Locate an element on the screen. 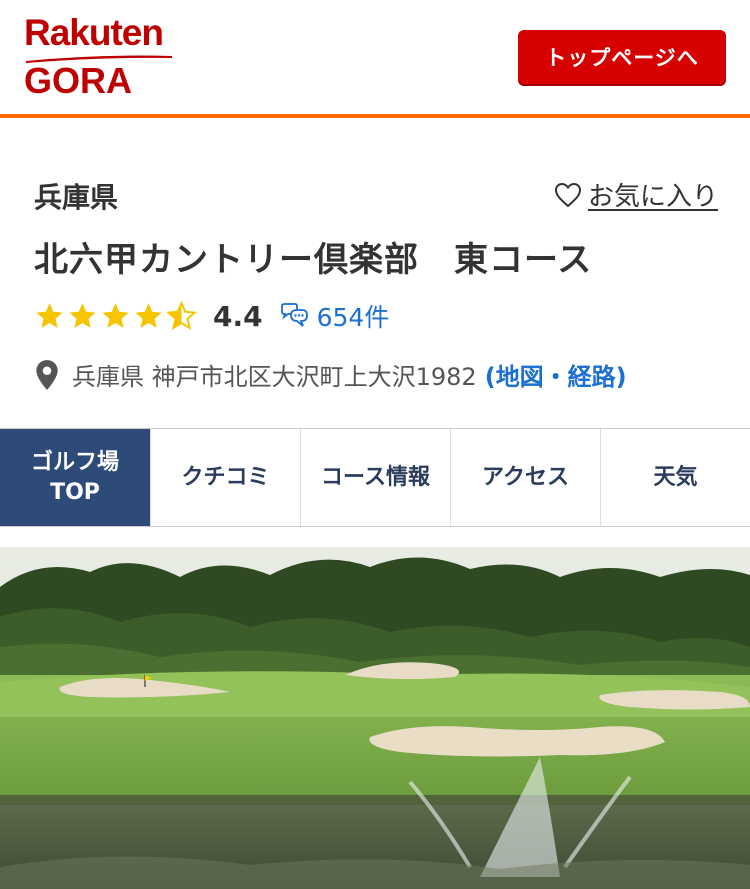  site-header: Rakuten GORA トップページへ is located at coordinates (375, 59).